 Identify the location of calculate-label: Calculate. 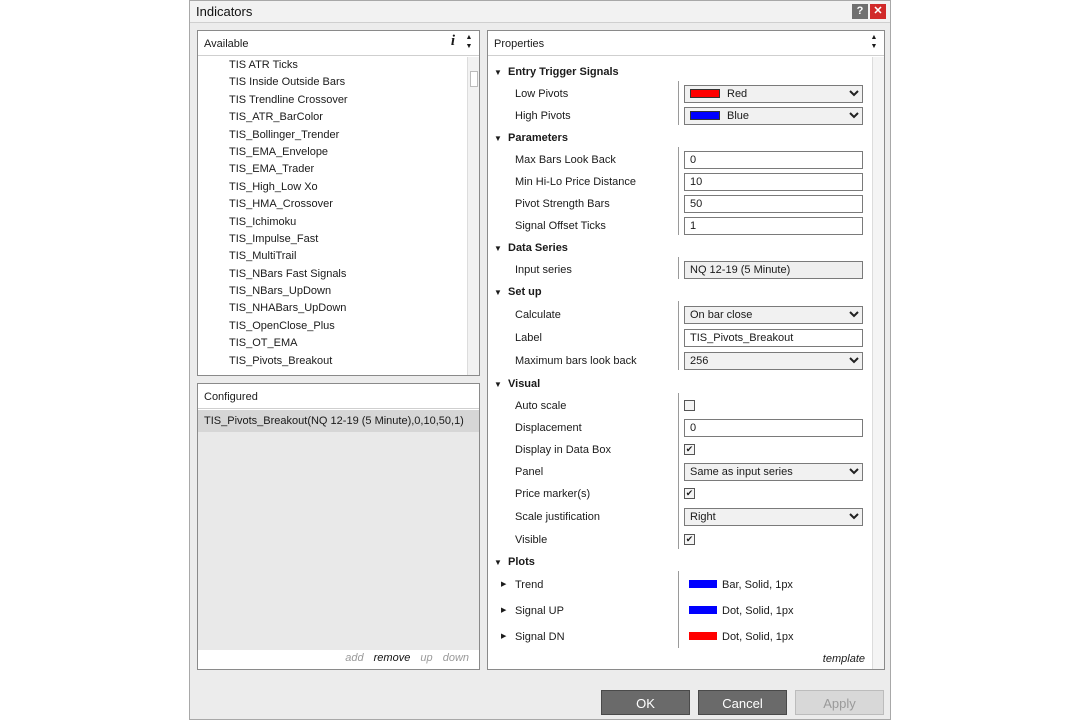
(538, 315).